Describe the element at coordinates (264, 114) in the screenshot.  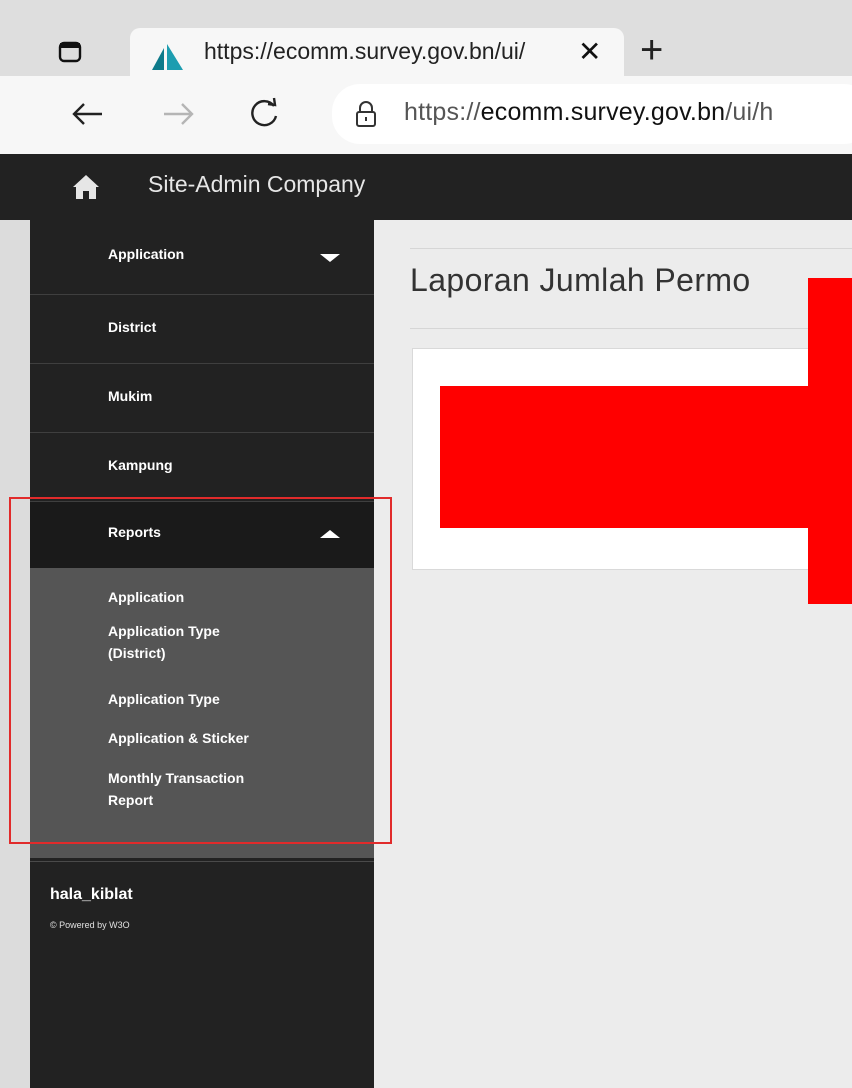
I see `refresh-icon` at that location.